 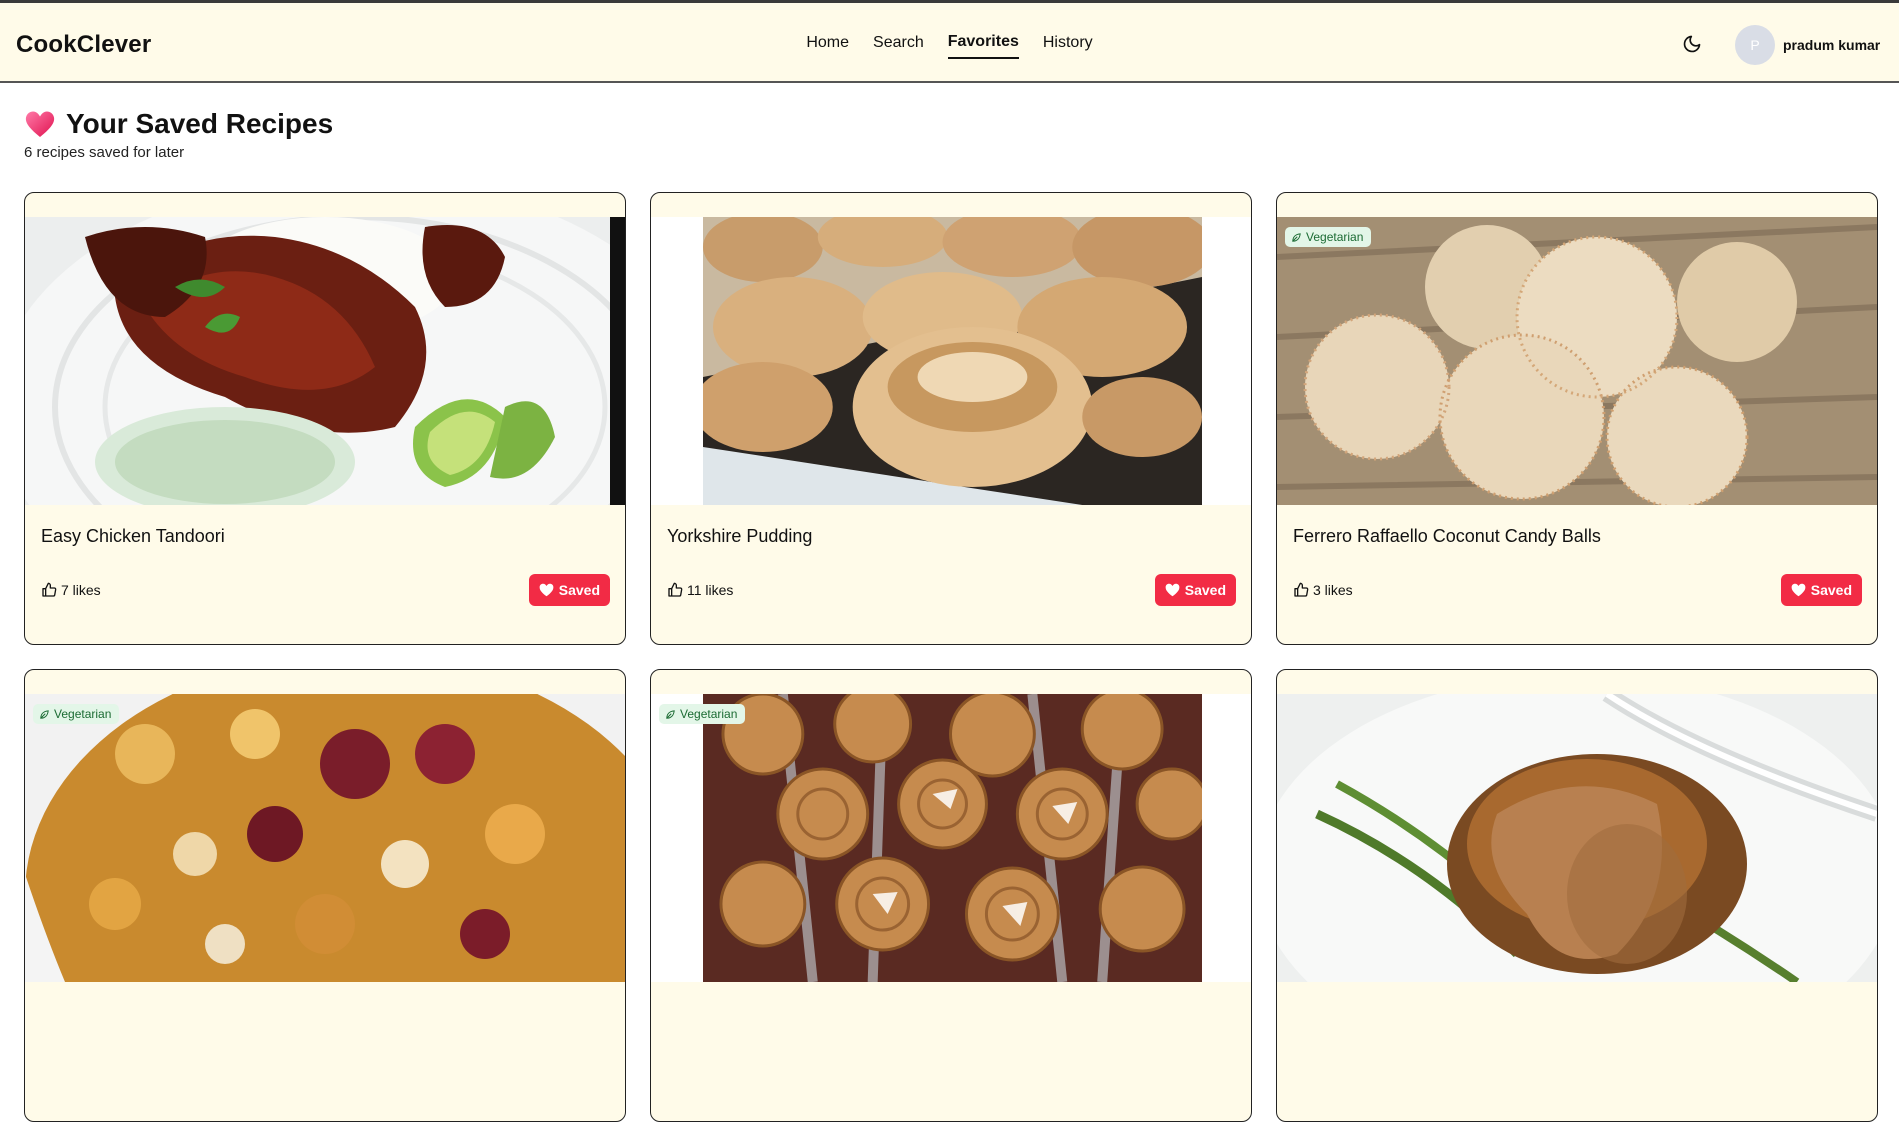 What do you see at coordinates (1755, 45) in the screenshot?
I see `avatar: P` at bounding box center [1755, 45].